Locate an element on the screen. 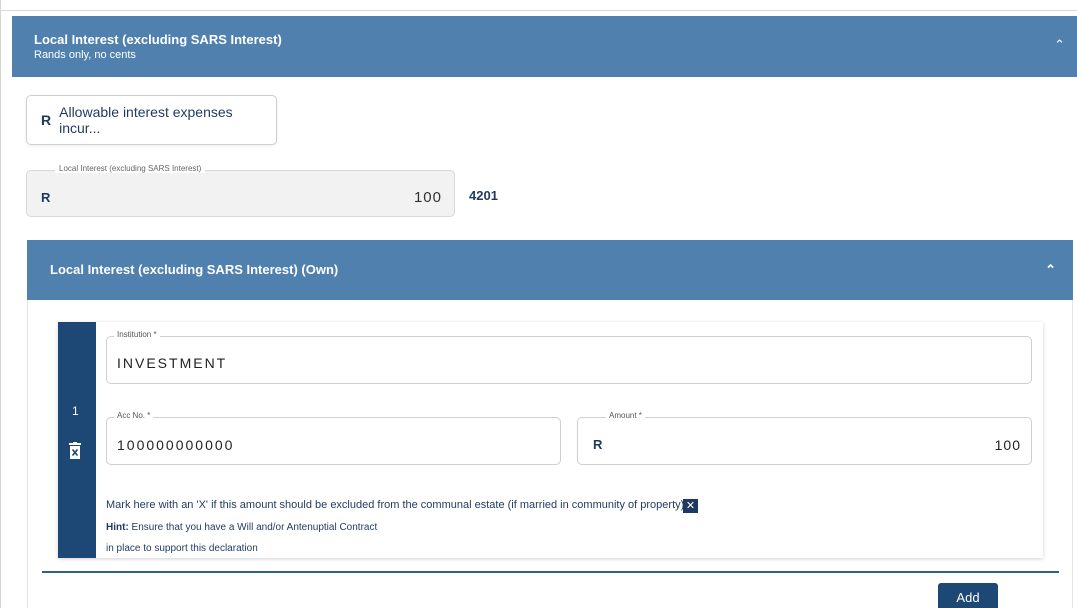 The image size is (1077, 608). institution-value: INVESTMENT is located at coordinates (172, 363).